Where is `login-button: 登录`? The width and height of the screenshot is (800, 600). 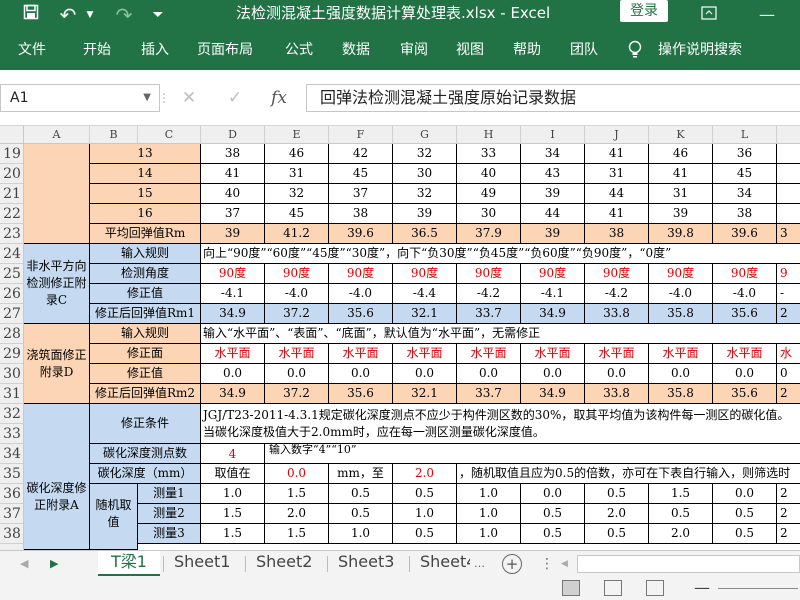
login-button: 登录 is located at coordinates (644, 11).